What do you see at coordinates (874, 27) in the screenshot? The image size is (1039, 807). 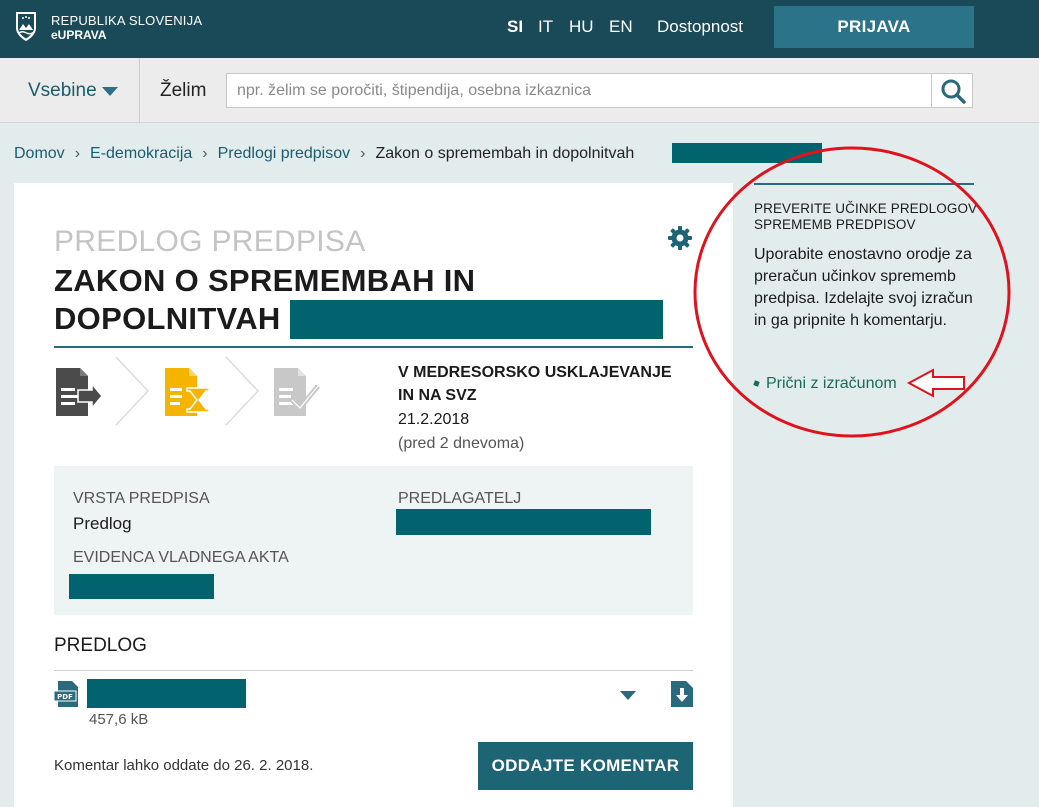 I see `login-button: PRIJAVA` at bounding box center [874, 27].